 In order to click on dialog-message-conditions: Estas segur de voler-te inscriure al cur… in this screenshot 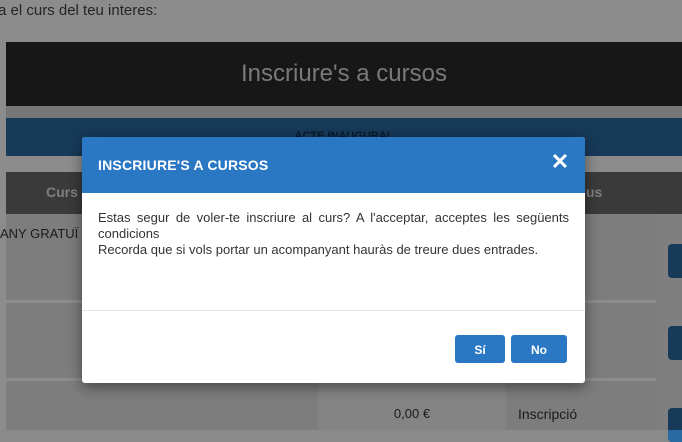, I will do `click(333, 225)`.